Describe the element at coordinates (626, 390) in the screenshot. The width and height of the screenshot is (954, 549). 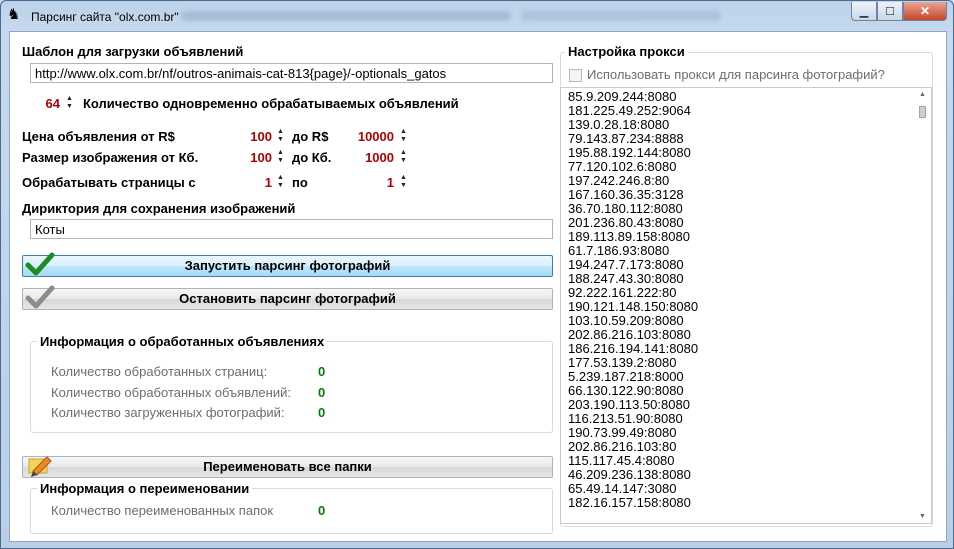
I see `proxy-entry: 66.130.122.90:8080` at that location.